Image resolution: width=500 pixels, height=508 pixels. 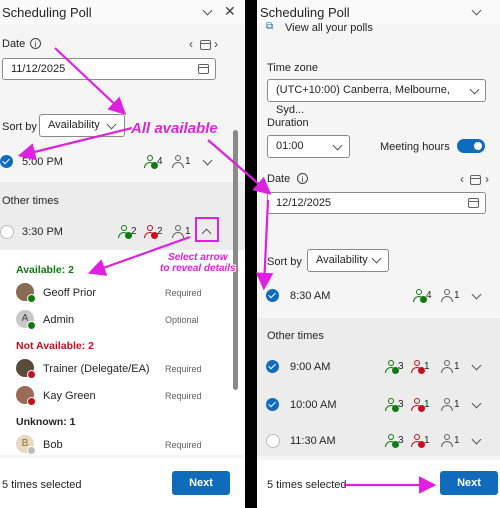 I want to click on arrow-to-5pm, so click(x=75, y=143).